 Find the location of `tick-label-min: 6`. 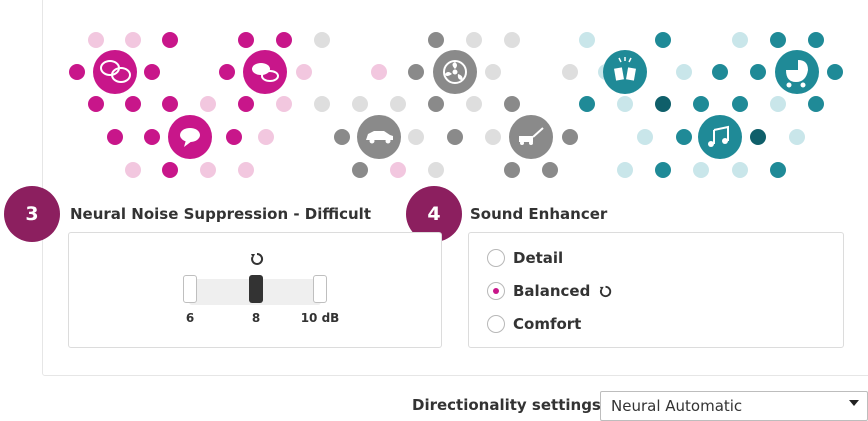

tick-label-min: 6 is located at coordinates (190, 318).